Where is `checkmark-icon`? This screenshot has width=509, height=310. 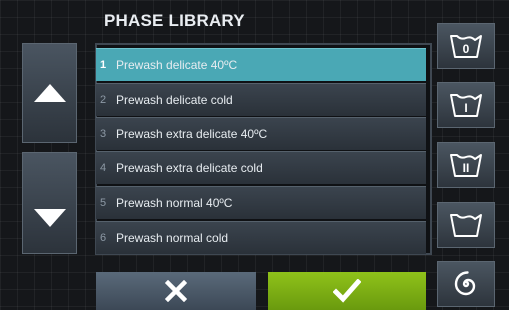
checkmark-icon is located at coordinates (347, 291).